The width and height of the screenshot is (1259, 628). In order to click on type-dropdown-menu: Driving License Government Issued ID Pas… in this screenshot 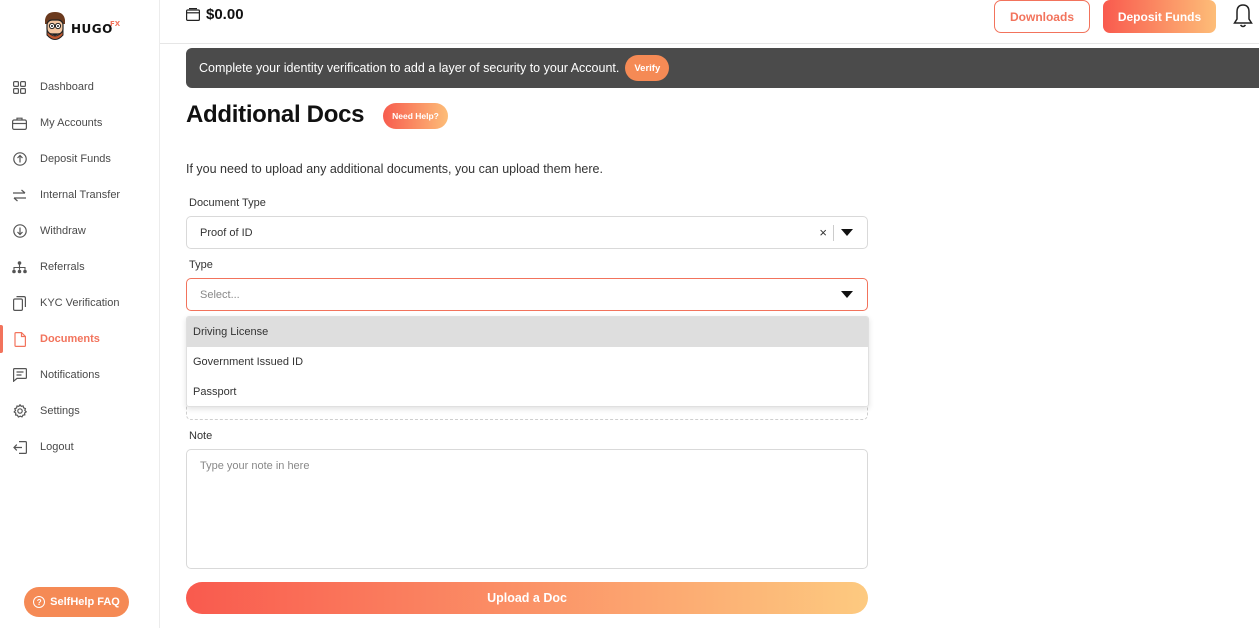, I will do `click(527, 361)`.